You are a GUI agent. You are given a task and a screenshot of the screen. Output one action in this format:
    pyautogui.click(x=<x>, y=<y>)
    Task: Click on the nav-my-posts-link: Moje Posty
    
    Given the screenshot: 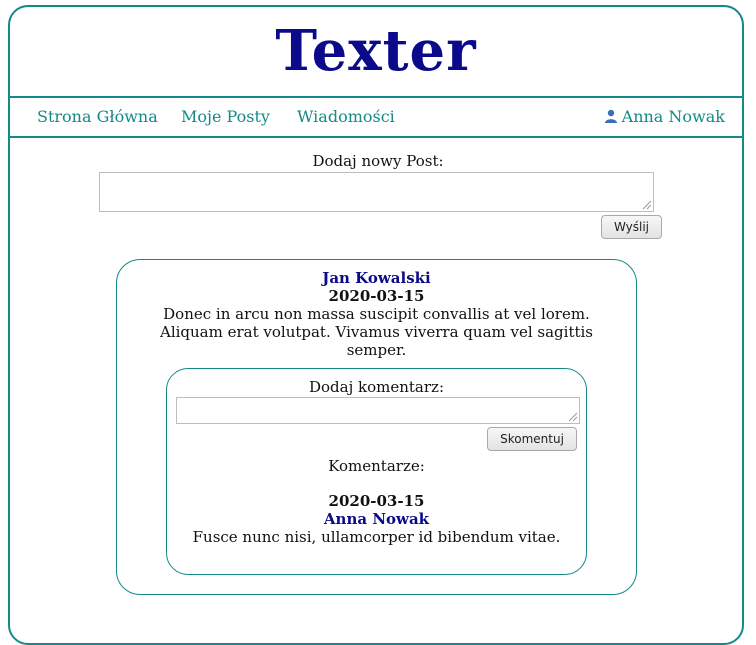 What is the action you would take?
    pyautogui.click(x=225, y=116)
    